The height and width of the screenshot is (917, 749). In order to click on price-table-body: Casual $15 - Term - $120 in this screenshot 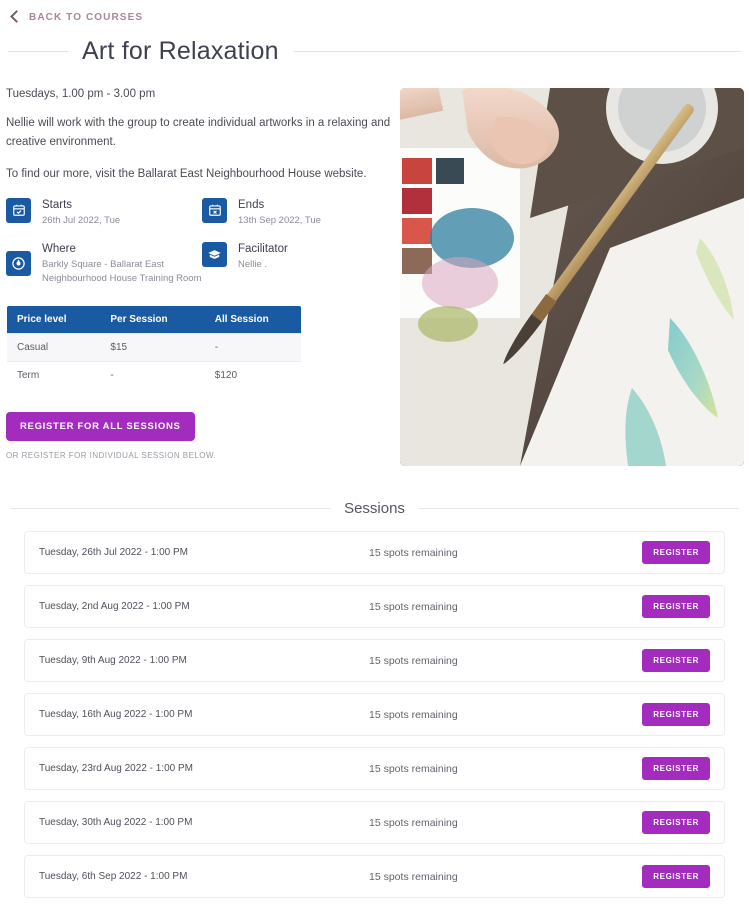, I will do `click(154, 361)`.